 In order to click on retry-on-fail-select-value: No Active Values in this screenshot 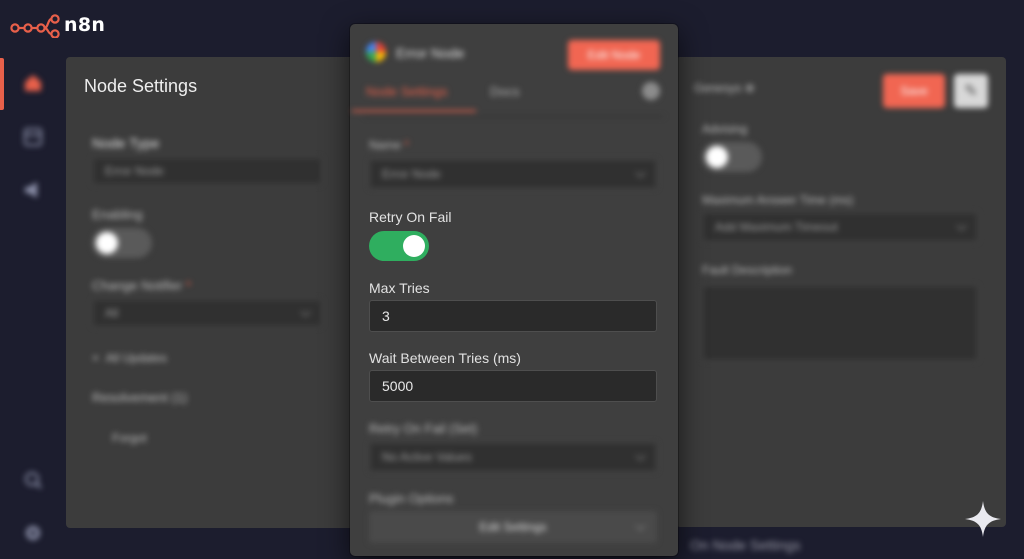, I will do `click(427, 457)`.